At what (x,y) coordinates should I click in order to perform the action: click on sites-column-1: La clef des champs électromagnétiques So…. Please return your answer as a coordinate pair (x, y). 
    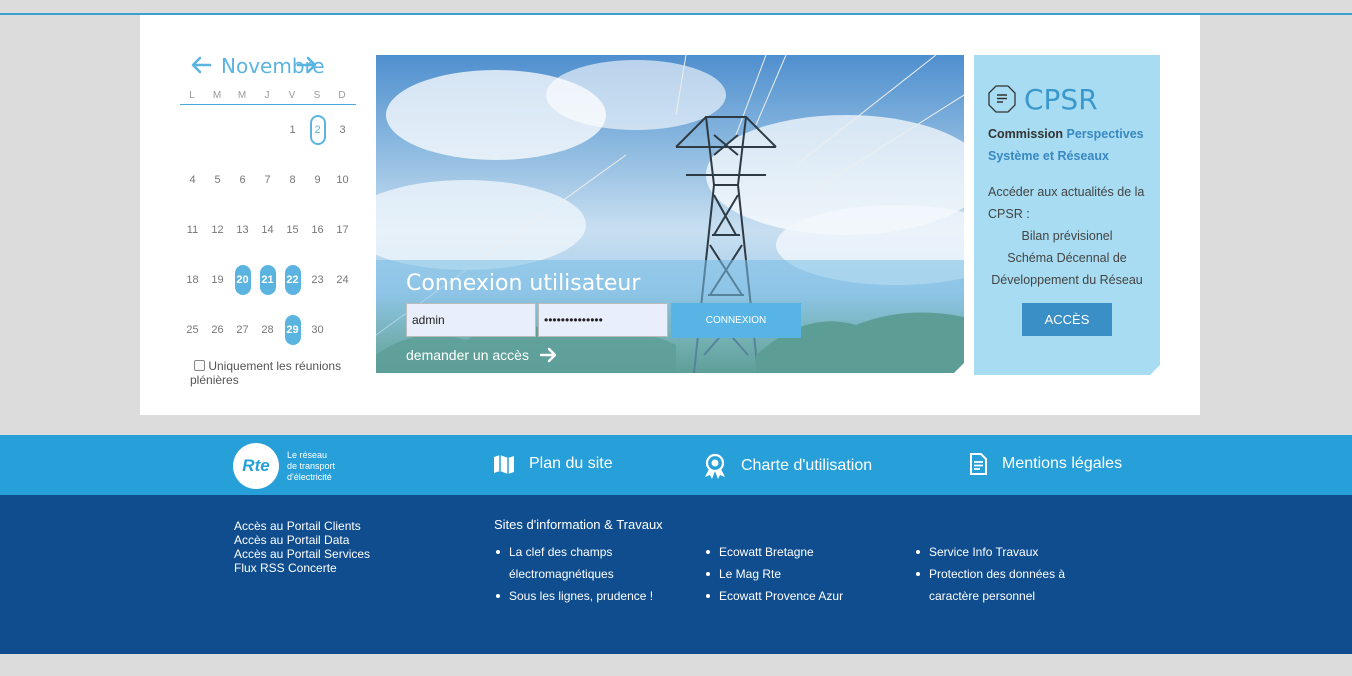
    Looking at the image, I should click on (579, 574).